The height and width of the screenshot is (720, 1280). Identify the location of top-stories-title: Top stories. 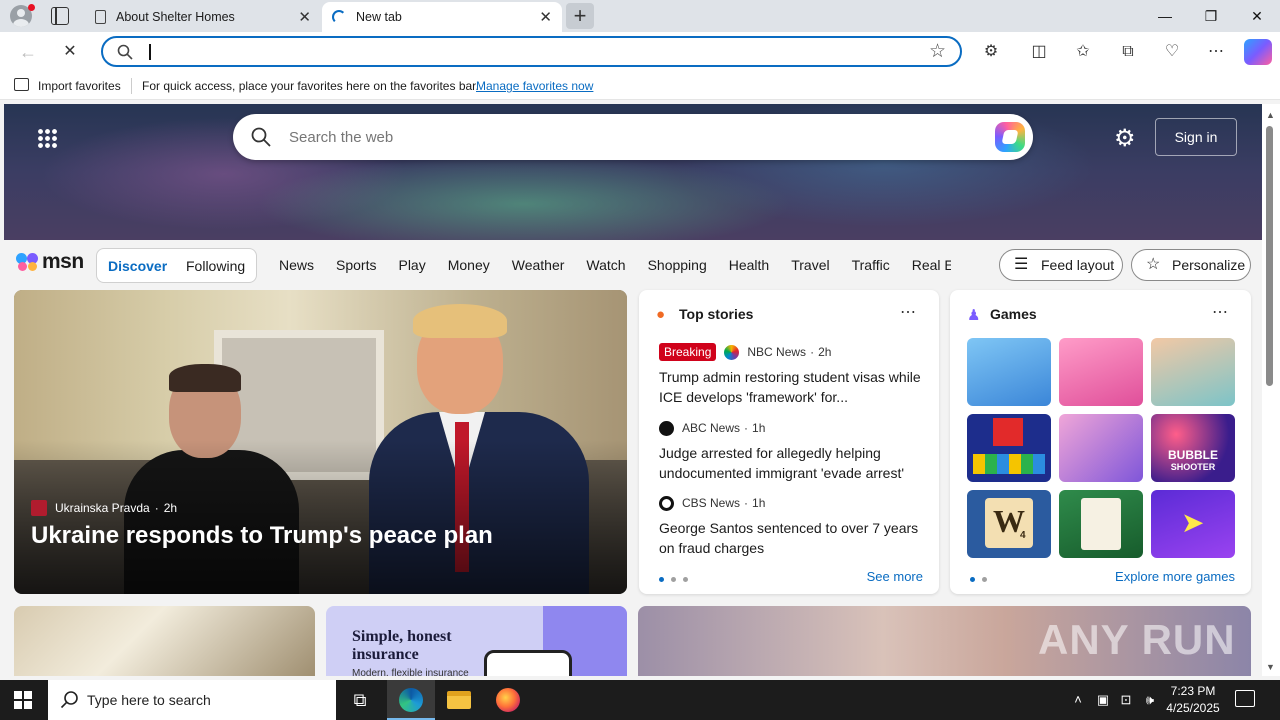
(716, 314).